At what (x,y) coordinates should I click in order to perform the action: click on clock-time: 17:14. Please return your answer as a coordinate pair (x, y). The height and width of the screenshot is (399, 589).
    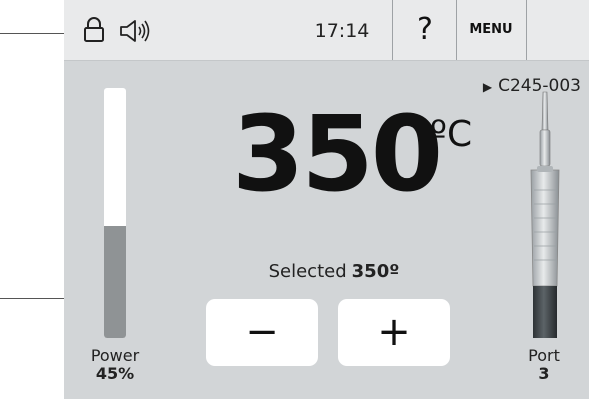
    Looking at the image, I should click on (342, 31).